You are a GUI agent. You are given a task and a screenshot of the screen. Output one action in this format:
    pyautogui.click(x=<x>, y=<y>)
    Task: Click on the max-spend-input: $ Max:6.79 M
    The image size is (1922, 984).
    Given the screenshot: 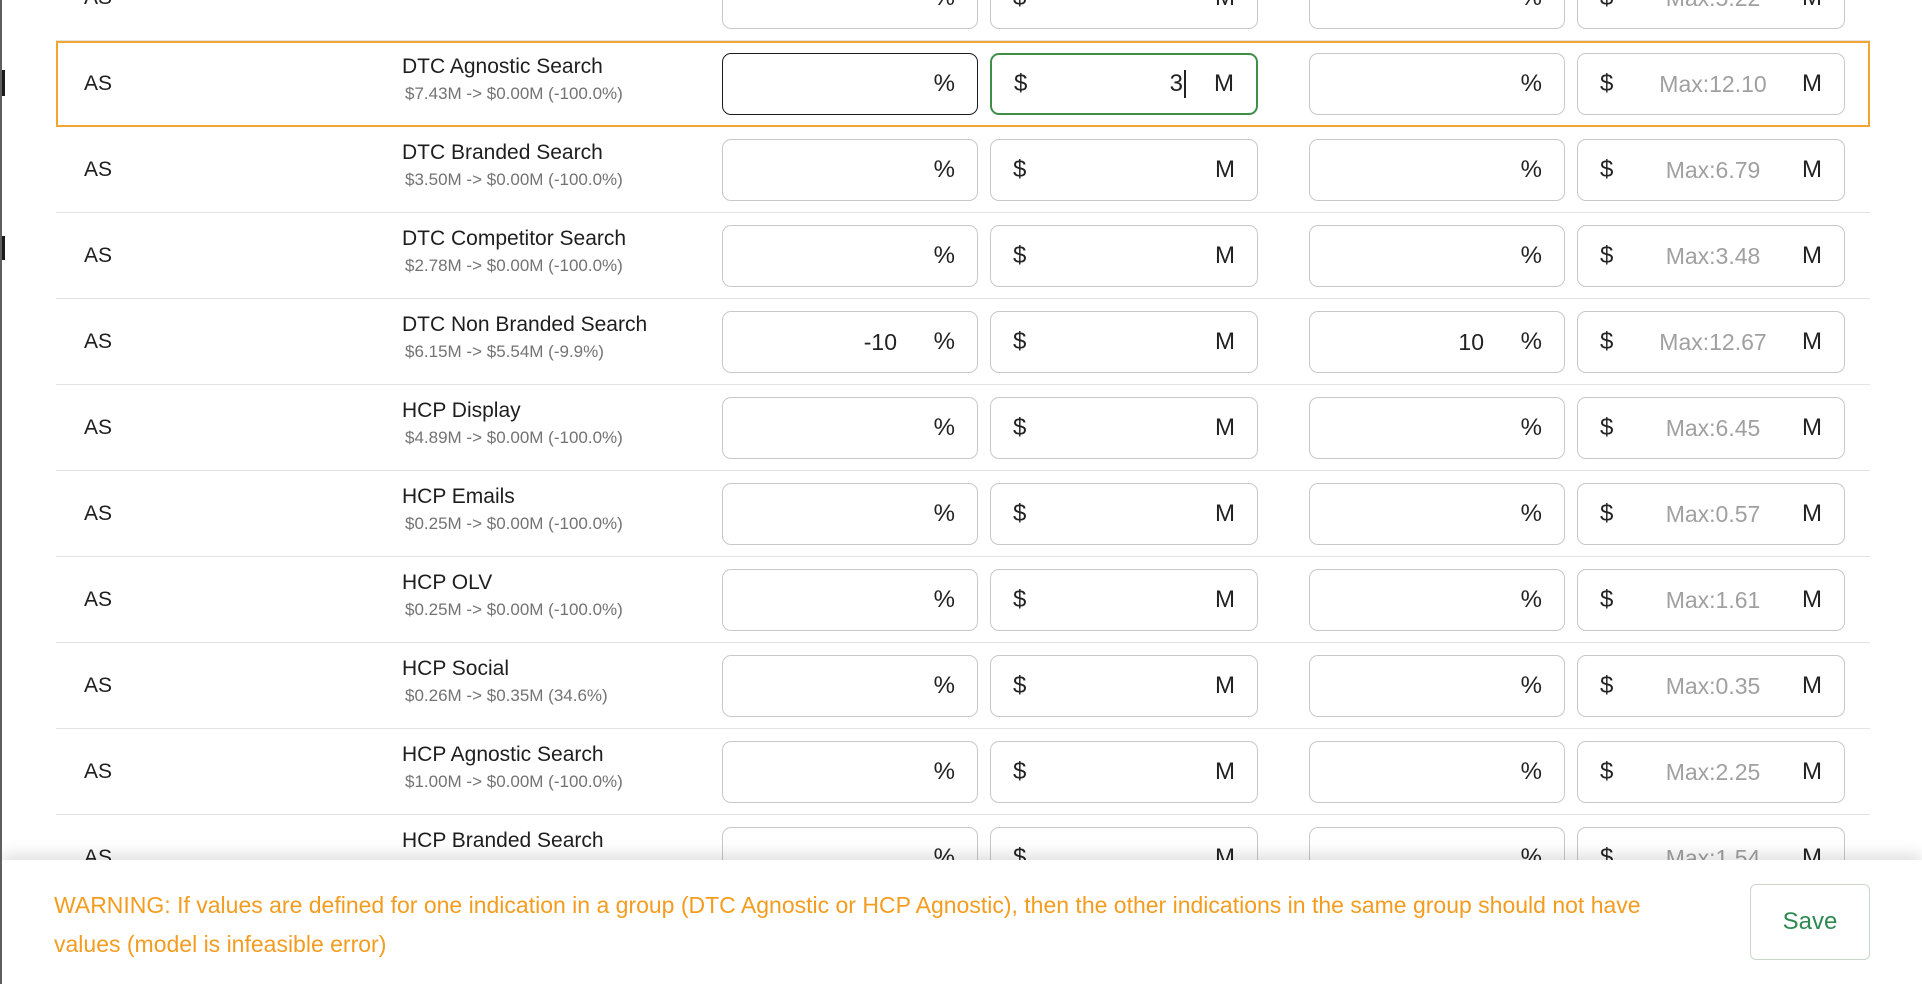 What is the action you would take?
    pyautogui.click(x=1711, y=170)
    